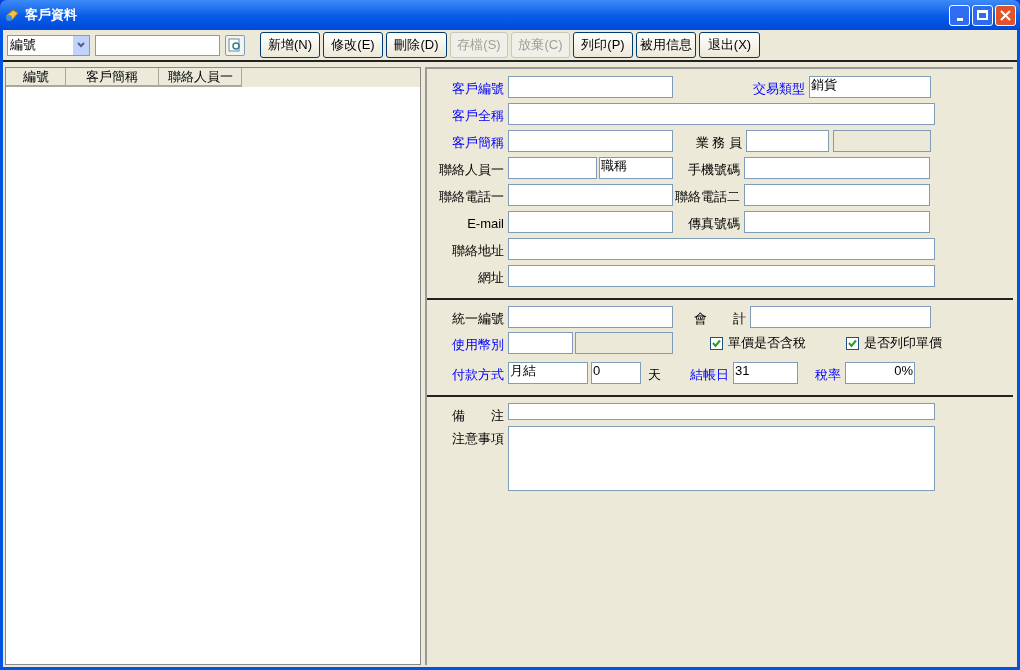 The width and height of the screenshot is (1020, 670). What do you see at coordinates (548, 373) in the screenshot?
I see `input-field: 月結` at bounding box center [548, 373].